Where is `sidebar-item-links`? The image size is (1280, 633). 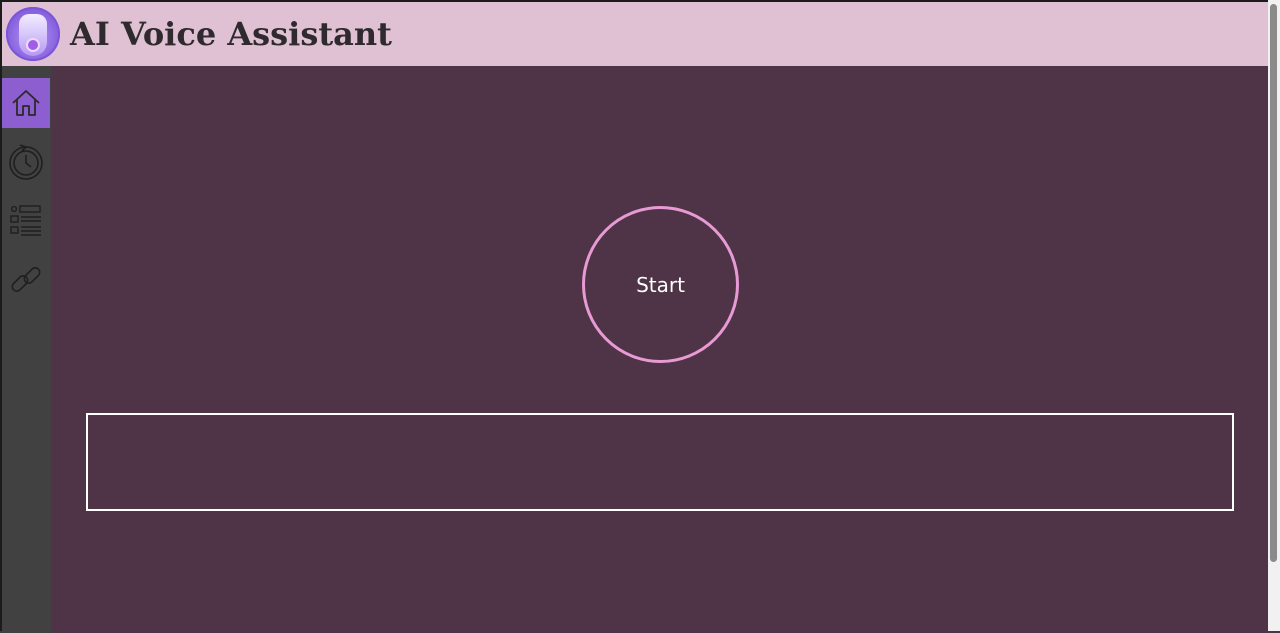
sidebar-item-links is located at coordinates (26, 280).